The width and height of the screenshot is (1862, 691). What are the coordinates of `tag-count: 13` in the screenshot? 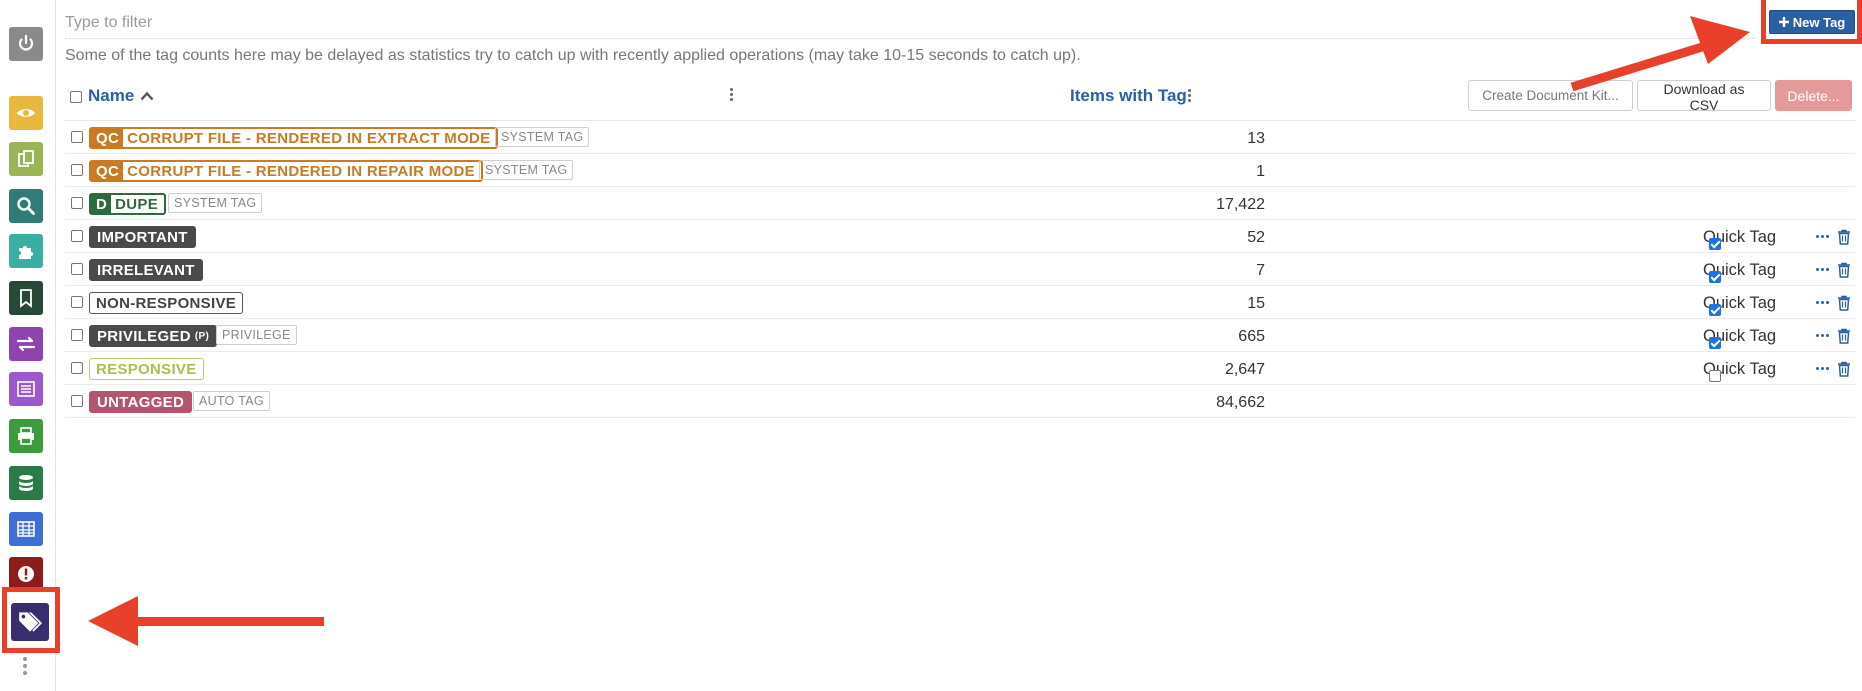 It's located at (1256, 138).